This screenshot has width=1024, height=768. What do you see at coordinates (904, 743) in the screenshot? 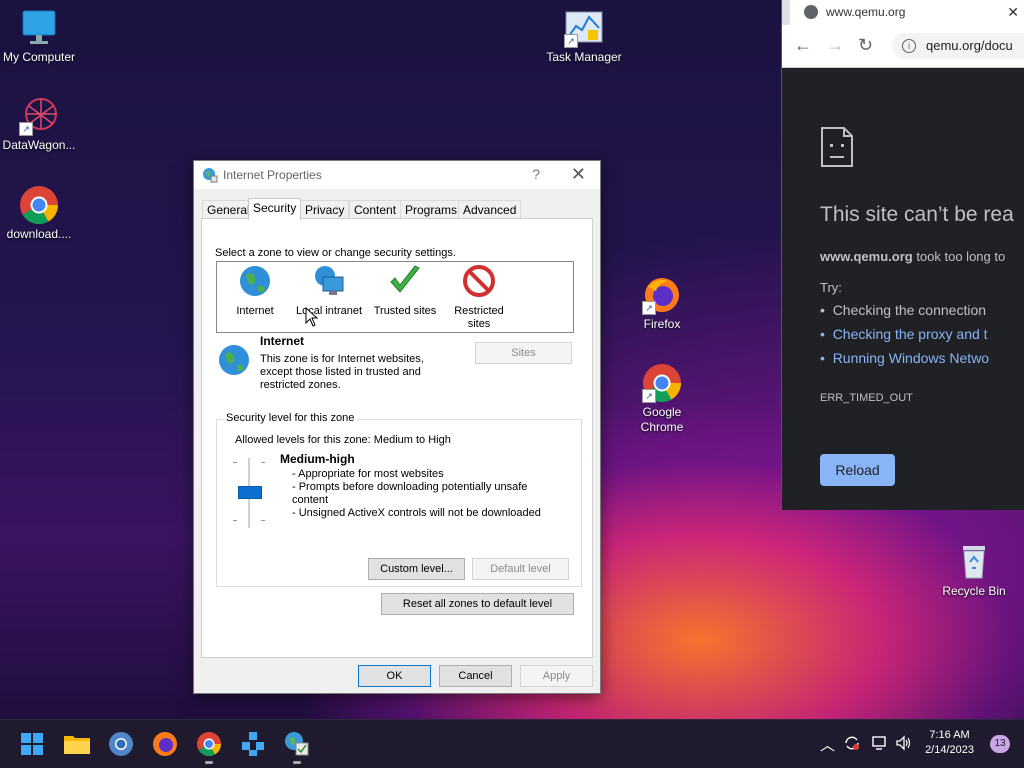
I see `volume-icon` at bounding box center [904, 743].